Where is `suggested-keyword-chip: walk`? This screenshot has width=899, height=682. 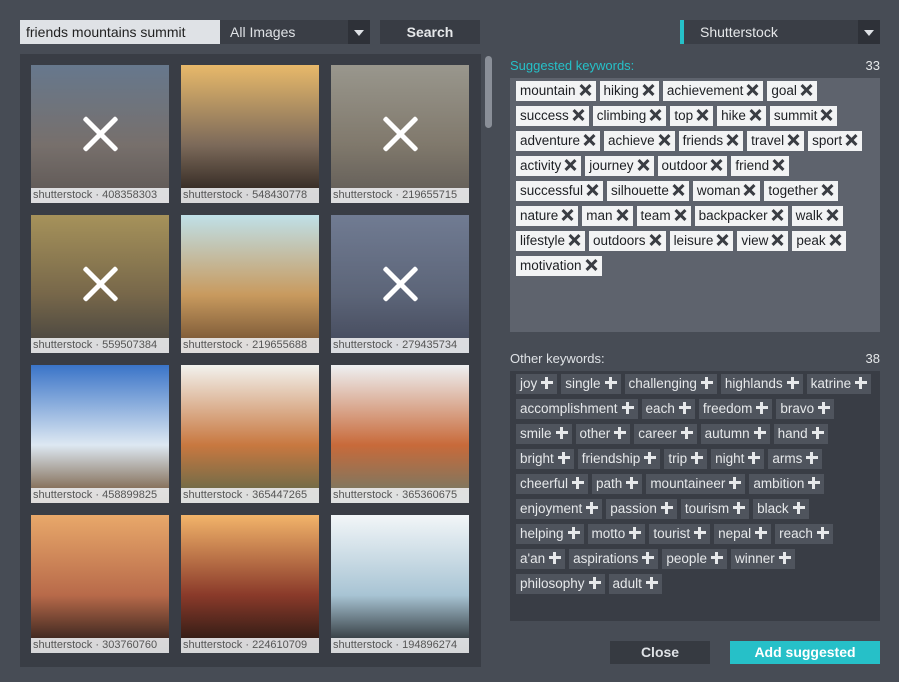
suggested-keyword-chip: walk is located at coordinates (817, 216).